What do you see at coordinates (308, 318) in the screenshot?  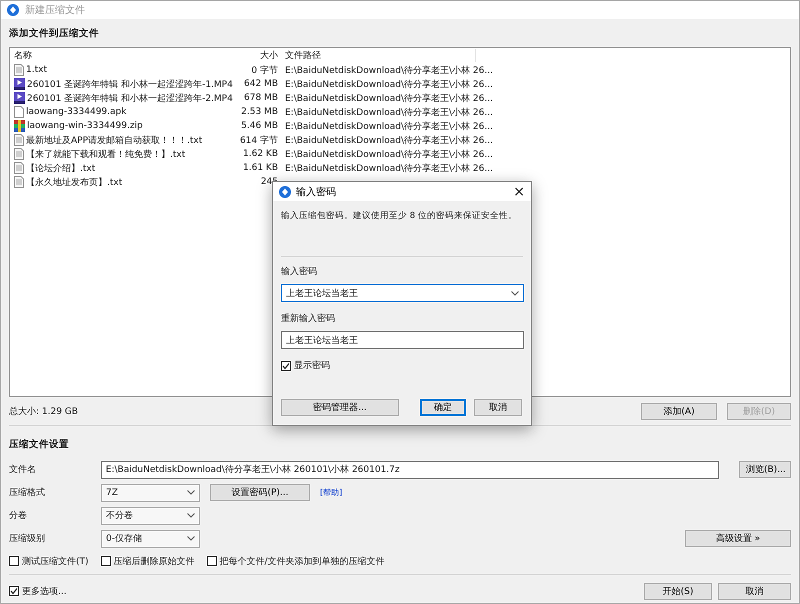 I see `field-label: 重新输入密码` at bounding box center [308, 318].